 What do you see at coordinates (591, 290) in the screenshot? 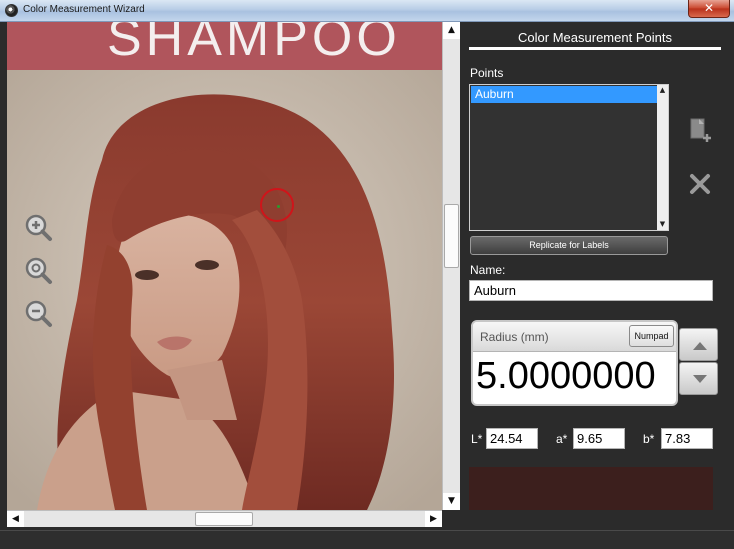
I see `name-input: Auburn` at bounding box center [591, 290].